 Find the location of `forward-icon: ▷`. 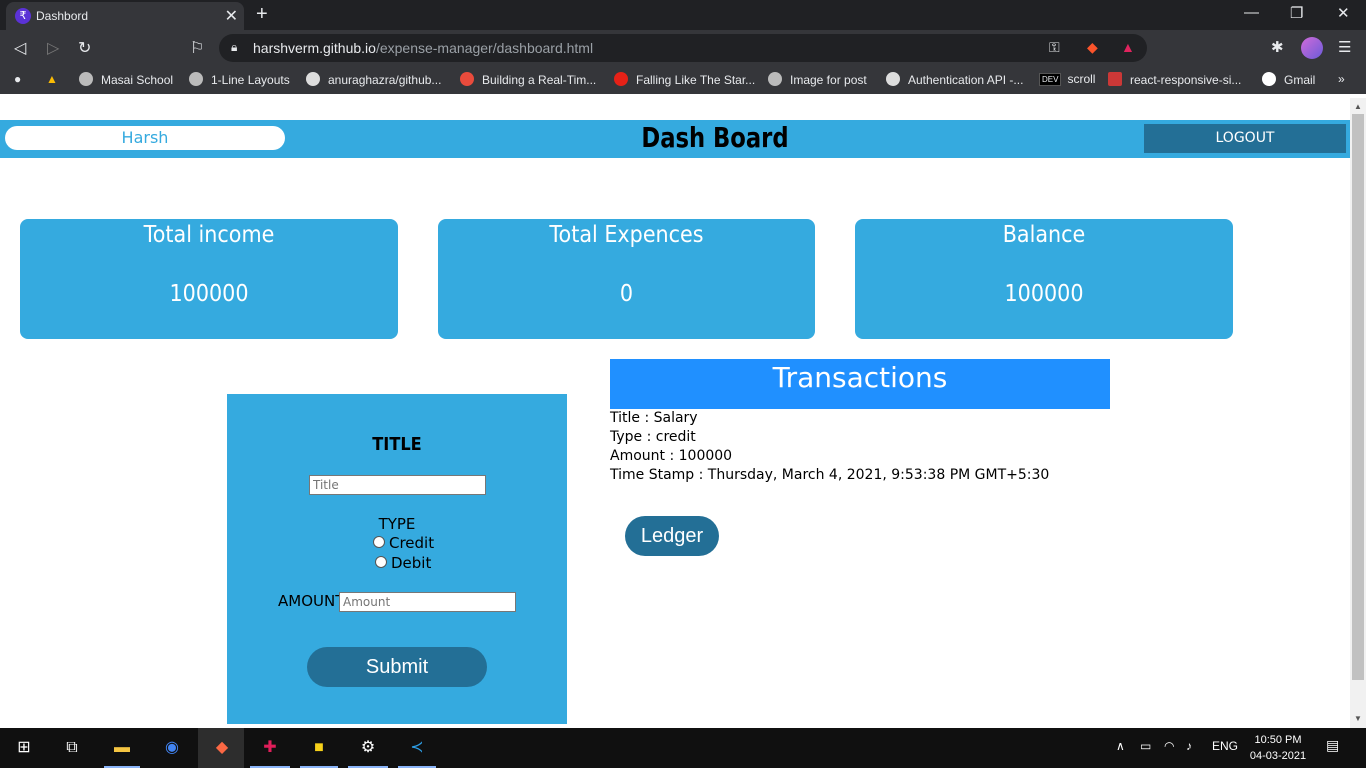

forward-icon: ▷ is located at coordinates (53, 48).